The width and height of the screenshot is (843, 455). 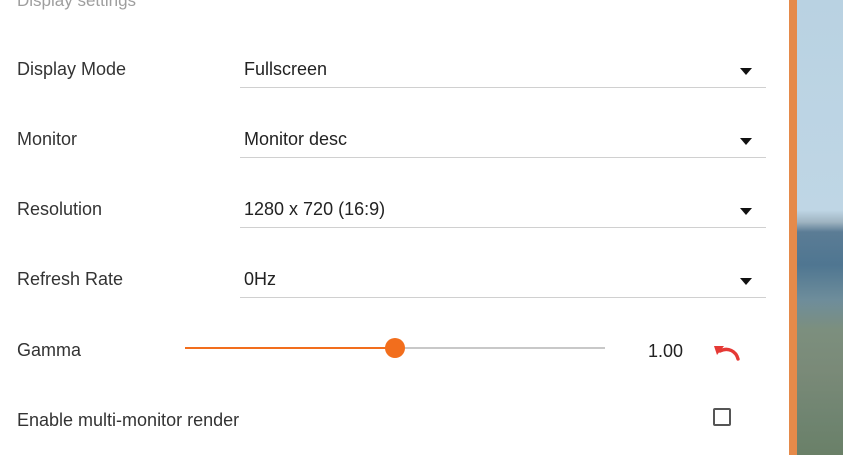 I want to click on undo-icon, so click(x=728, y=351).